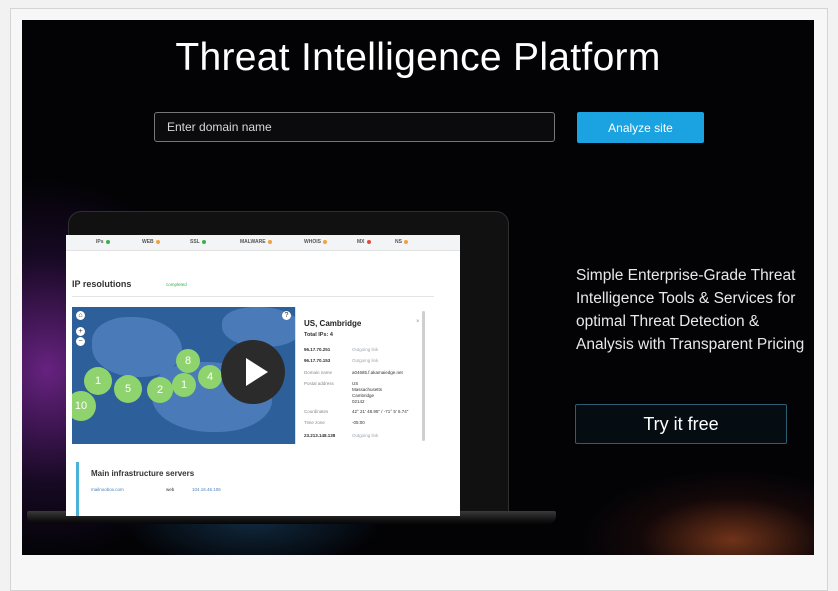 The width and height of the screenshot is (838, 591). Describe the element at coordinates (256, 242) in the screenshot. I see `tab-malware: MALWARE` at that location.